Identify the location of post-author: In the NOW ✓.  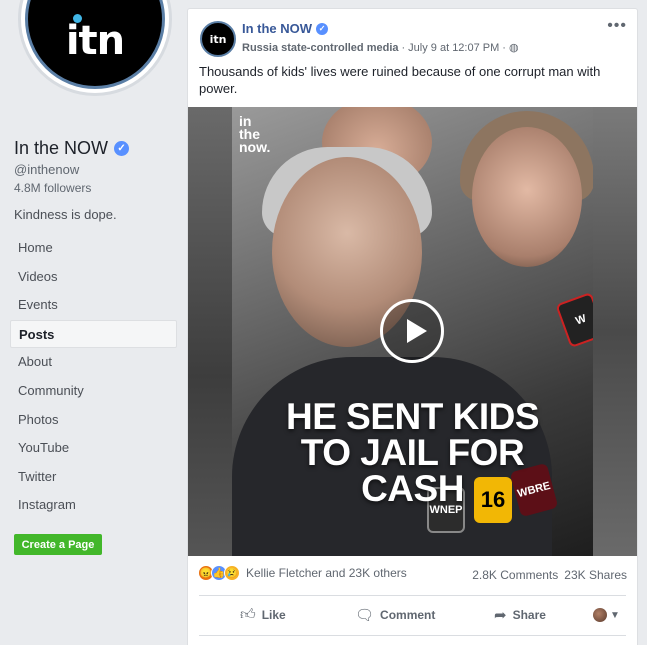
(285, 28).